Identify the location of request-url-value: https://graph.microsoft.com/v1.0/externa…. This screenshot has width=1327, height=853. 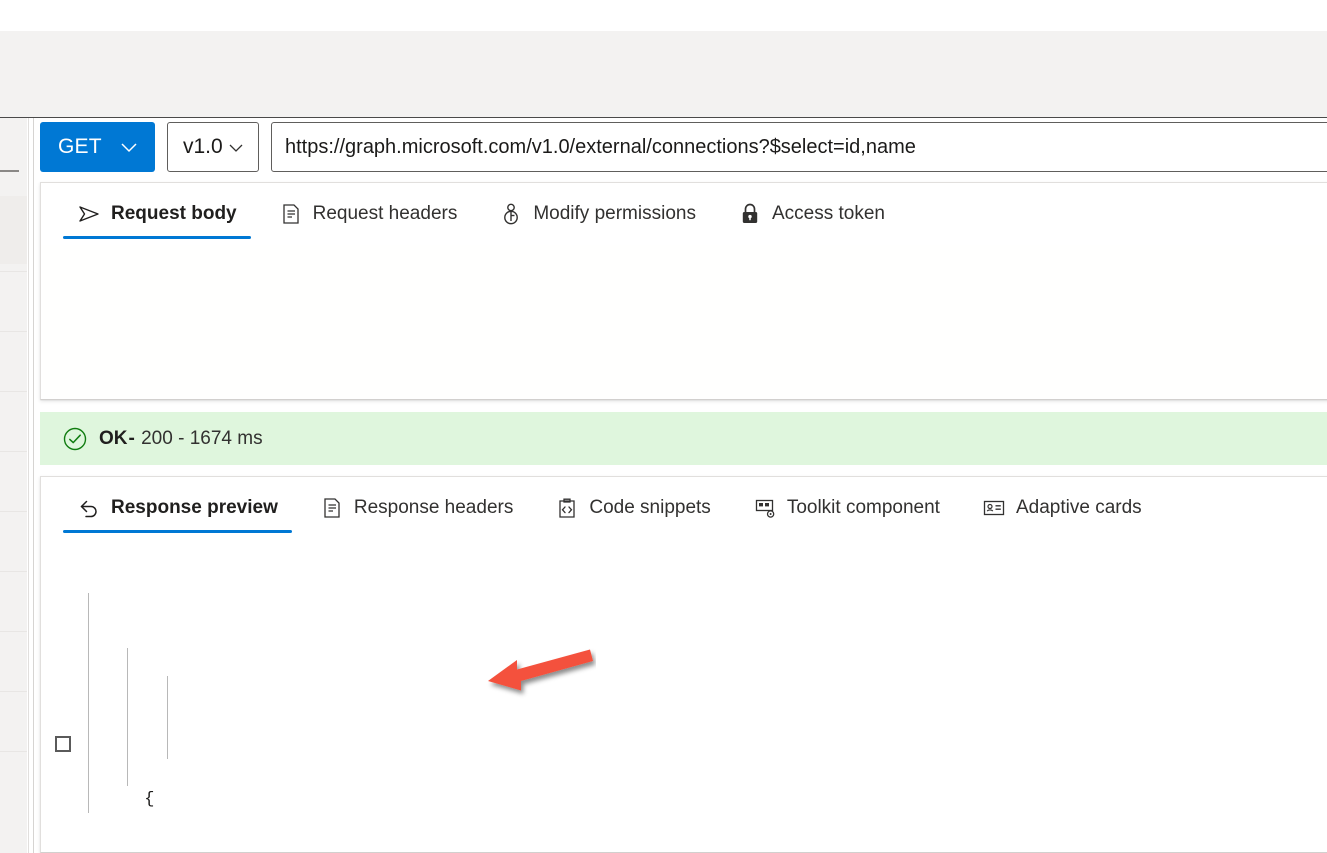
(600, 146).